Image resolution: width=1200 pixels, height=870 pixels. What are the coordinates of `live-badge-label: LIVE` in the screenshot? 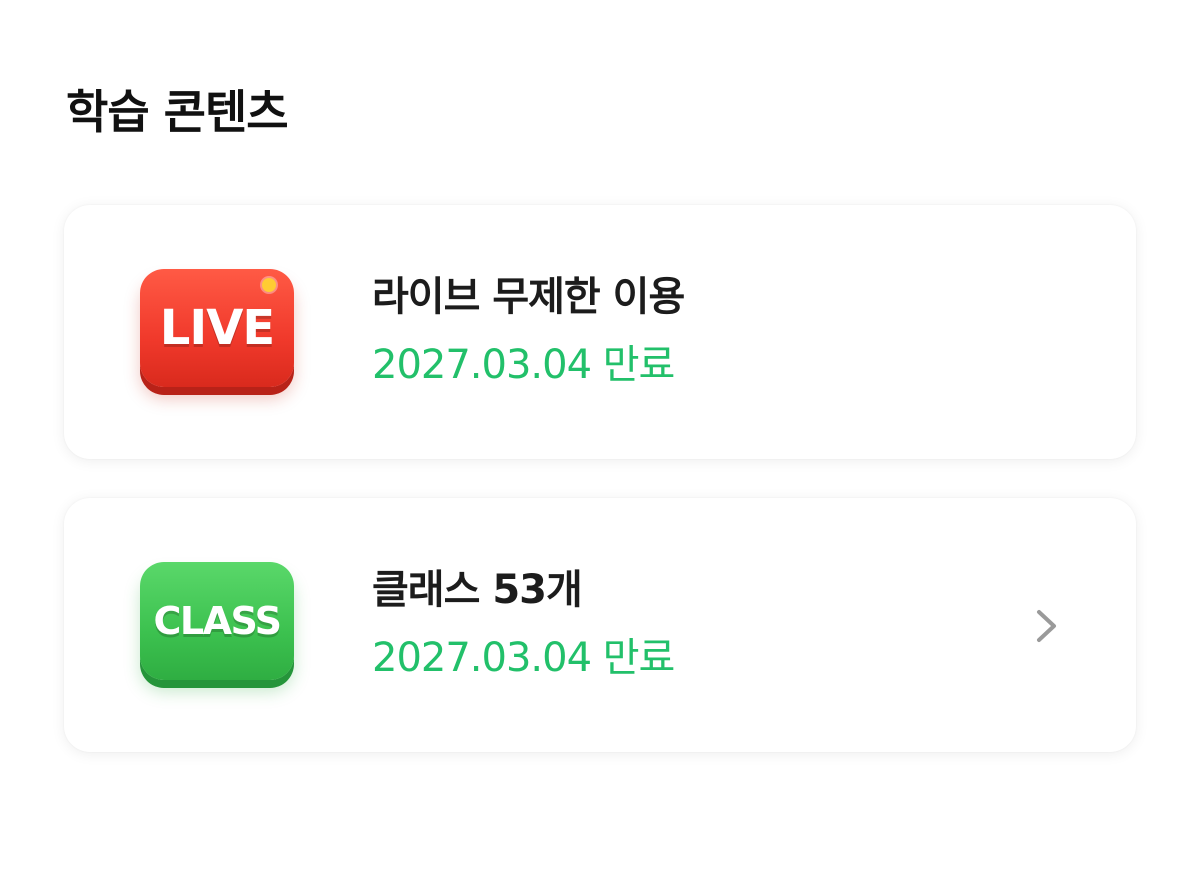 It's located at (217, 328).